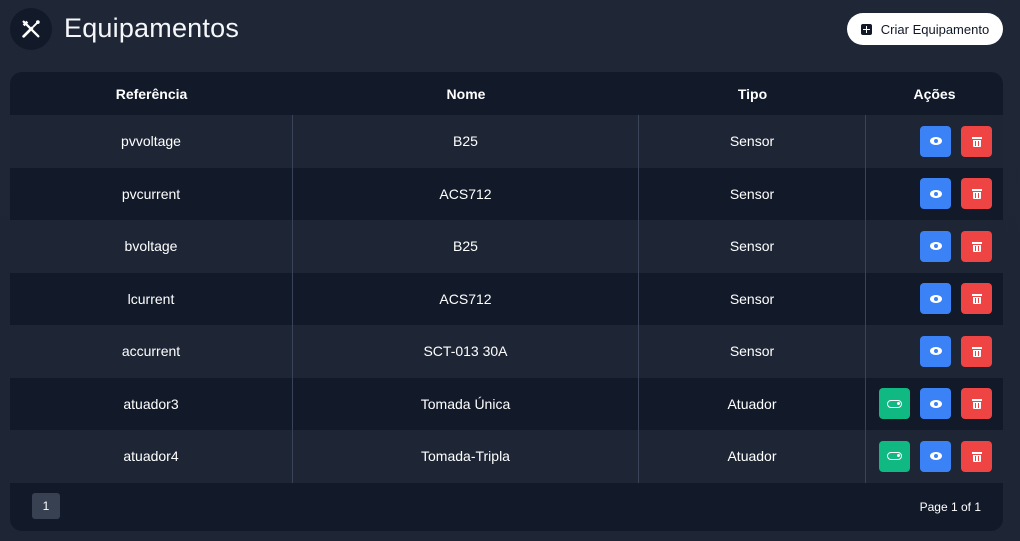 The width and height of the screenshot is (1020, 541). I want to click on column-header-nome: Nome, so click(466, 93).